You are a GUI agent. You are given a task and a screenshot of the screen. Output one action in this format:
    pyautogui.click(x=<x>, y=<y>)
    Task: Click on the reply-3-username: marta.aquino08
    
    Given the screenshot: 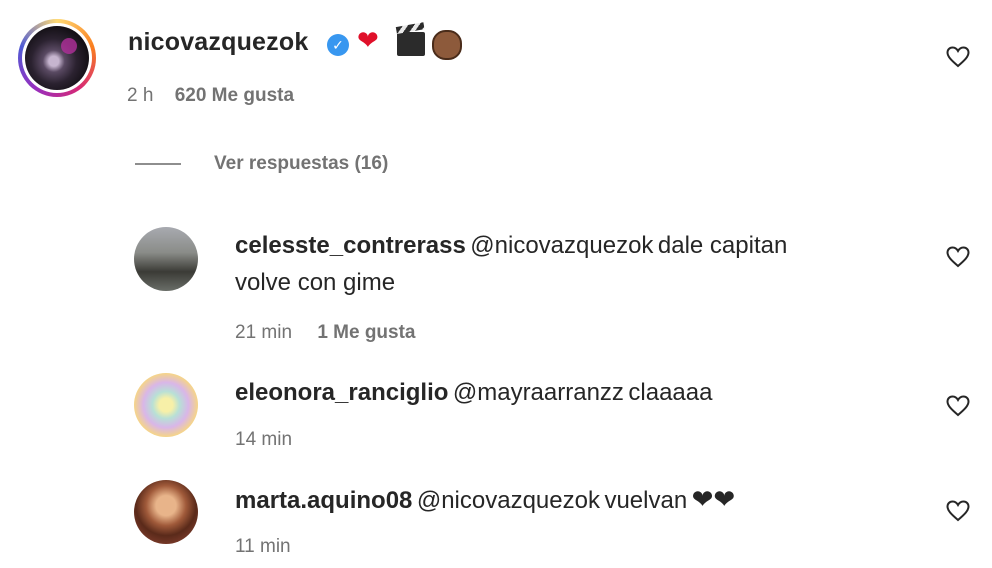 What is the action you would take?
    pyautogui.click(x=323, y=500)
    